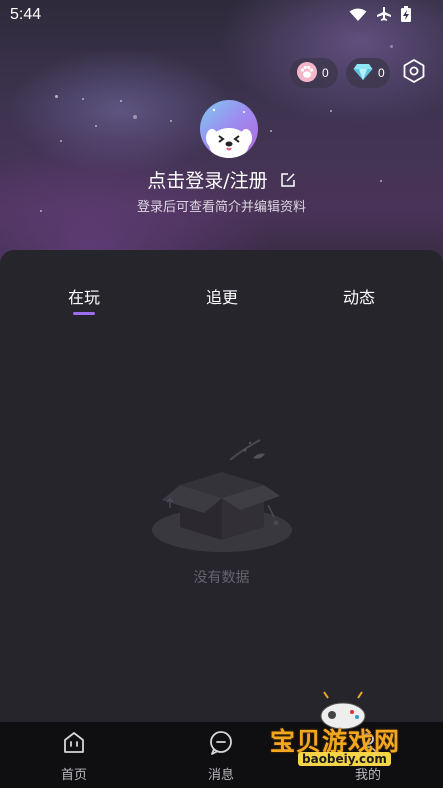 Image resolution: width=443 pixels, height=788 pixels. Describe the element at coordinates (221, 578) in the screenshot. I see `empty-state-text: 没有数据` at that location.